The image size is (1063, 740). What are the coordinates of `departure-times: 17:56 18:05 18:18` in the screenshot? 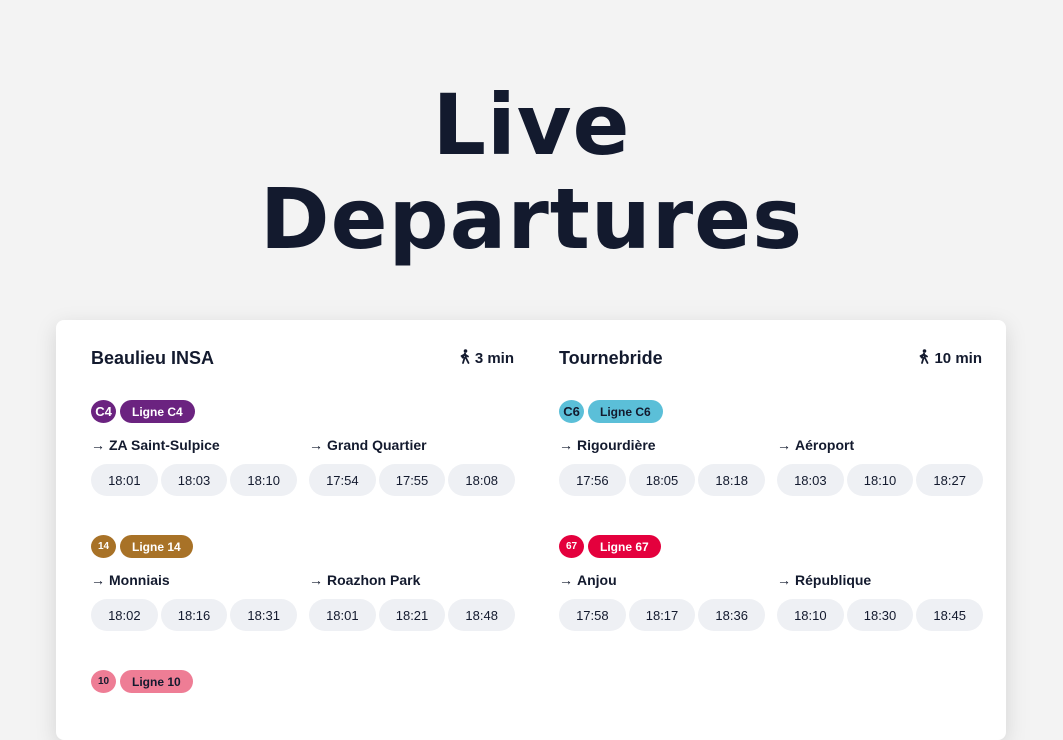 It's located at (662, 480).